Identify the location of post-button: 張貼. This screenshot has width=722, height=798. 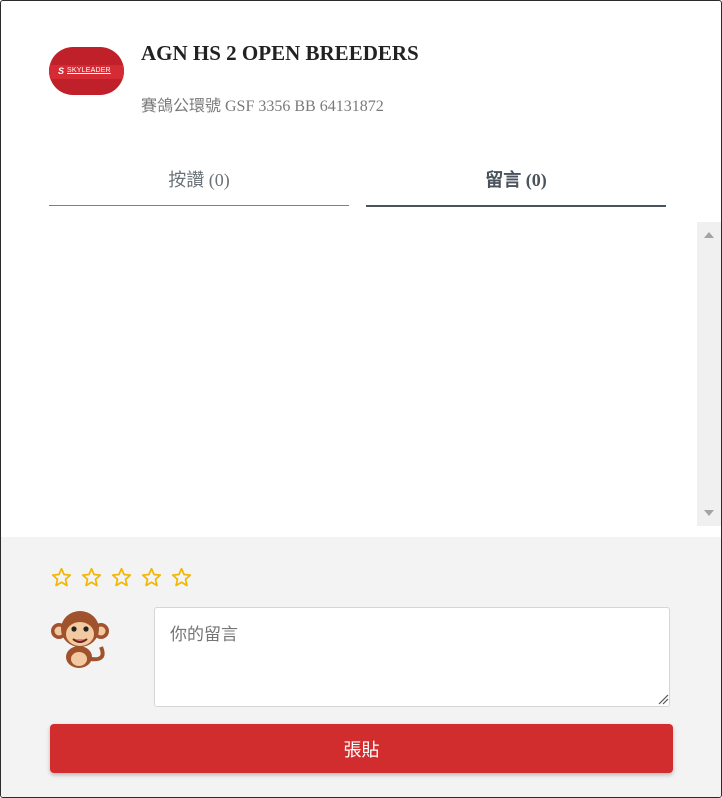
(361, 748).